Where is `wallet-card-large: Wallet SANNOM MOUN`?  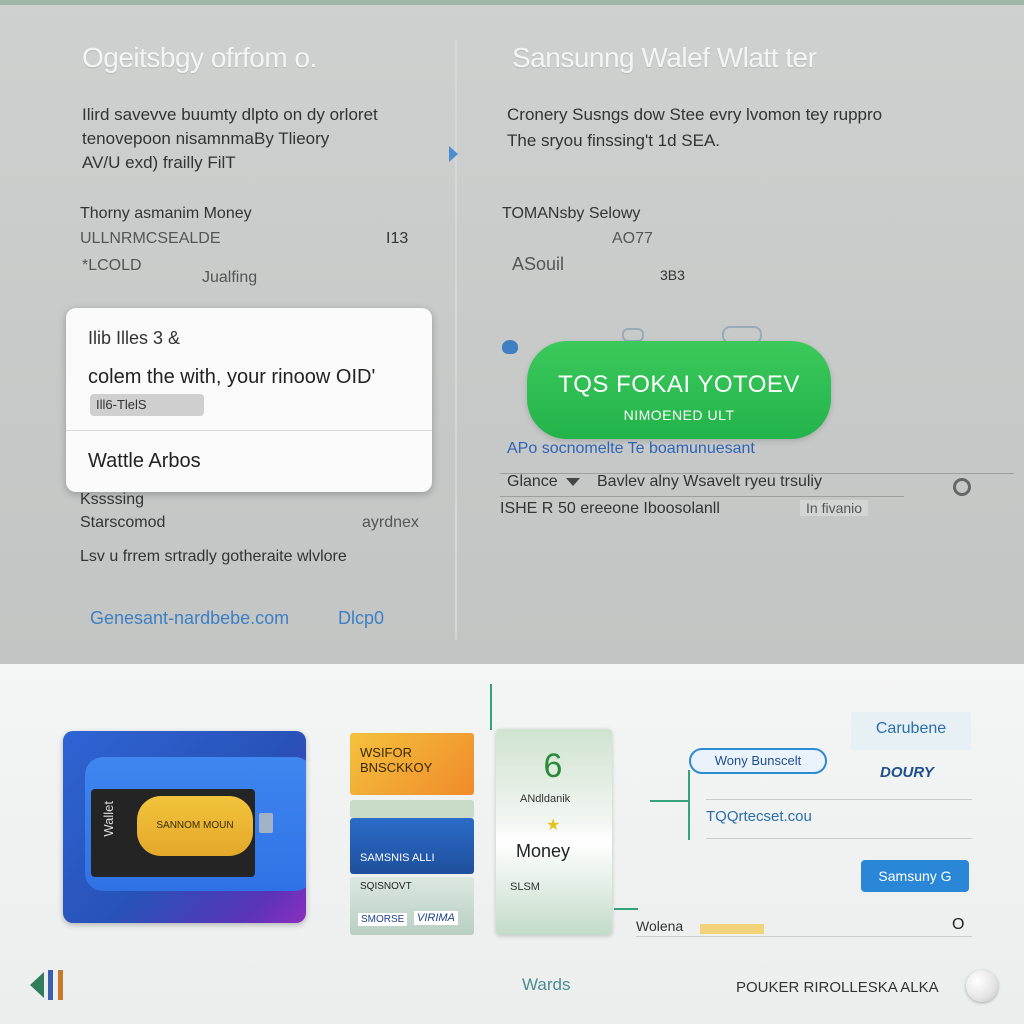 wallet-card-large: Wallet SANNOM MOUN is located at coordinates (184, 827).